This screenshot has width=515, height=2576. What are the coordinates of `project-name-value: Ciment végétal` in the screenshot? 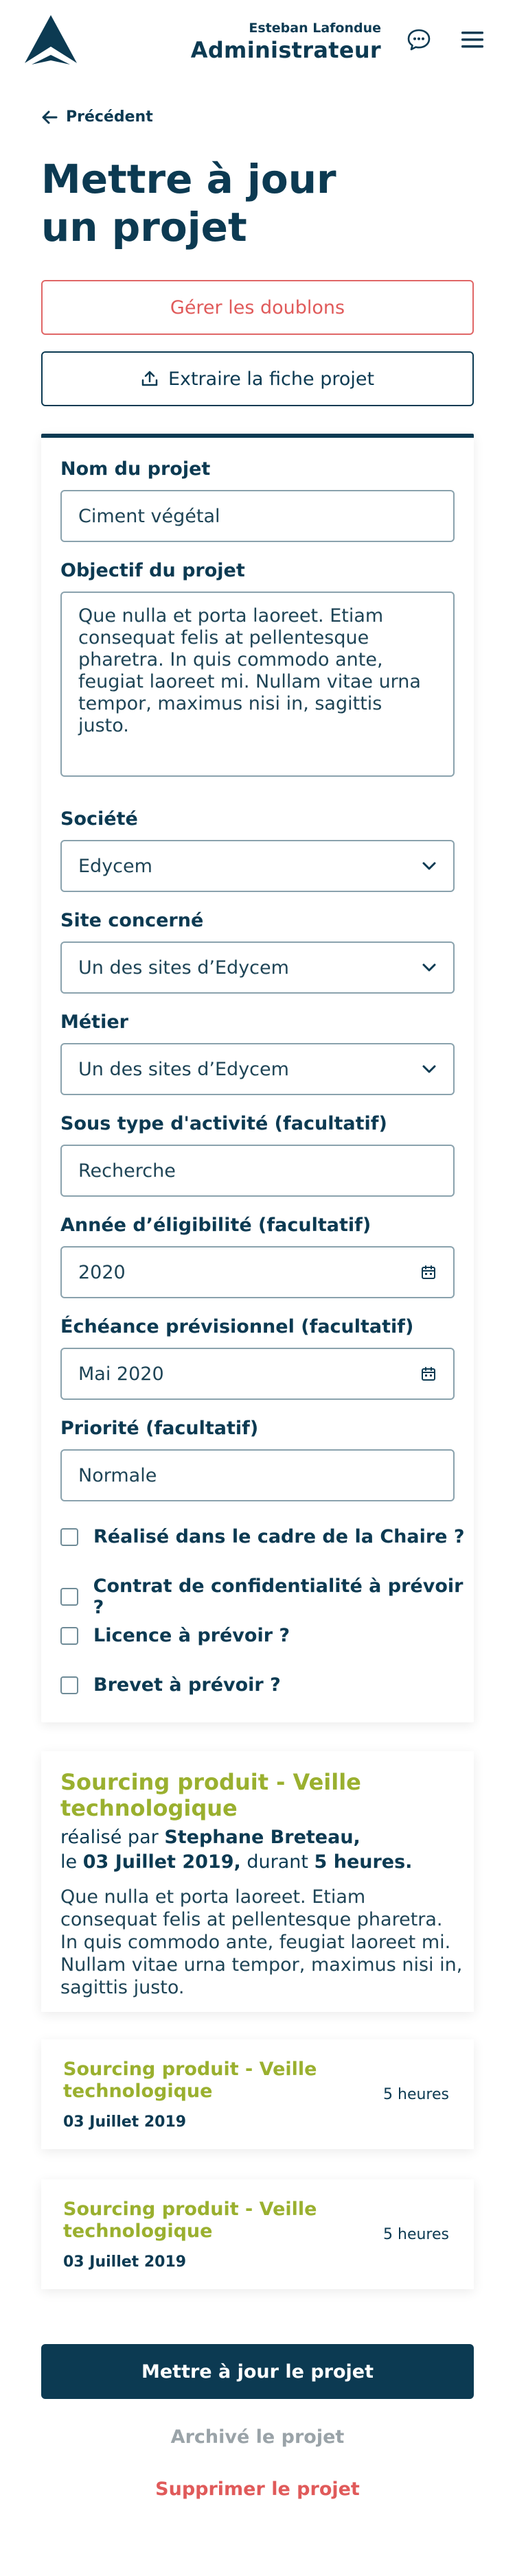 It's located at (149, 516).